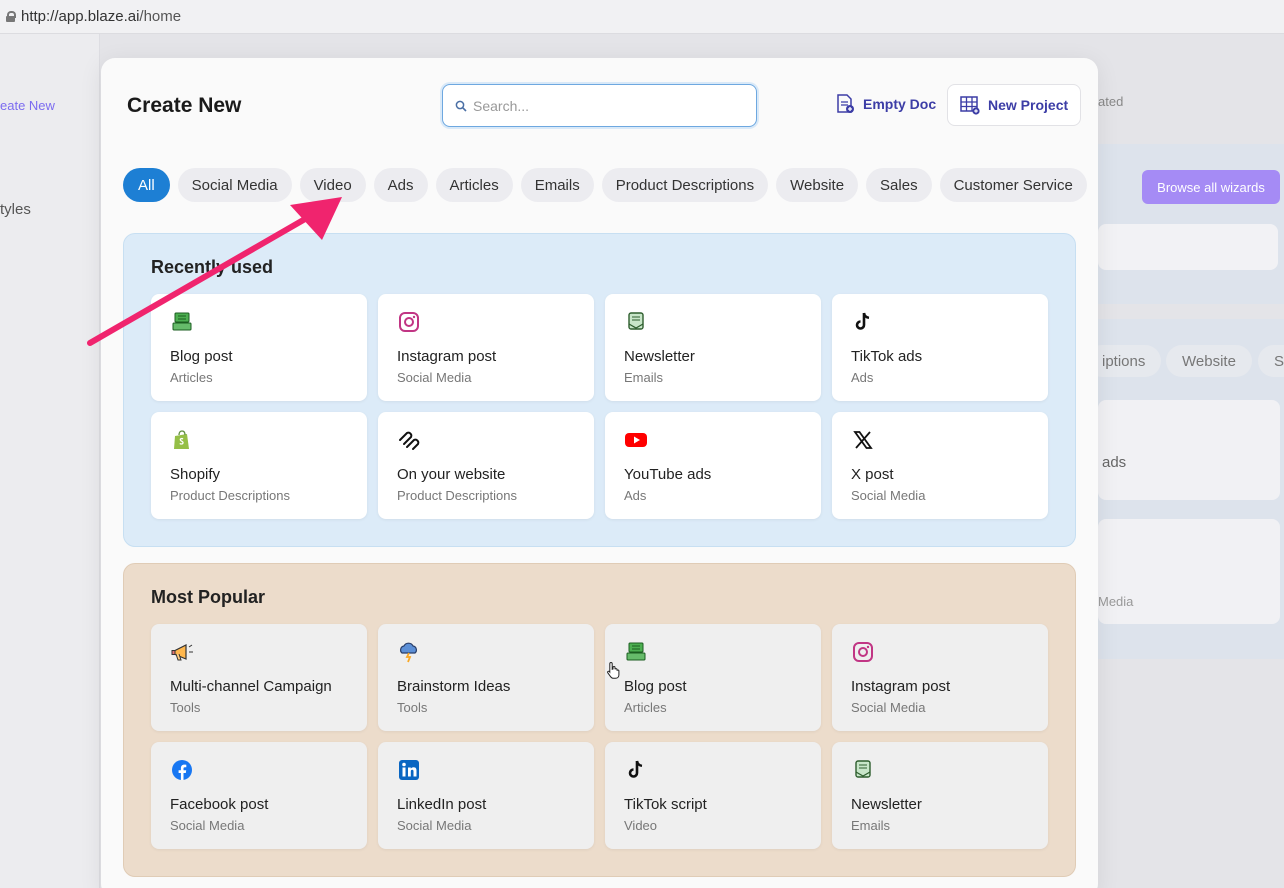 This screenshot has width=1284, height=888. Describe the element at coordinates (641, 825) in the screenshot. I see `template-category: Video` at that location.